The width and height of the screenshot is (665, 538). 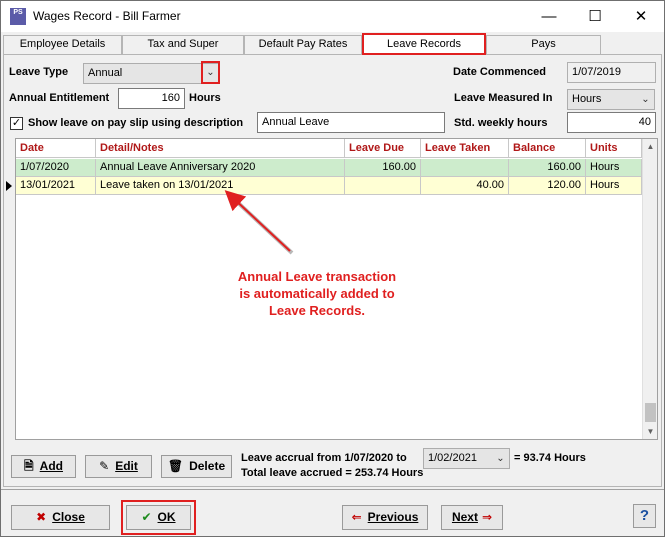 What do you see at coordinates (487, 517) in the screenshot?
I see `arrow-right-icon: ⇒` at bounding box center [487, 517].